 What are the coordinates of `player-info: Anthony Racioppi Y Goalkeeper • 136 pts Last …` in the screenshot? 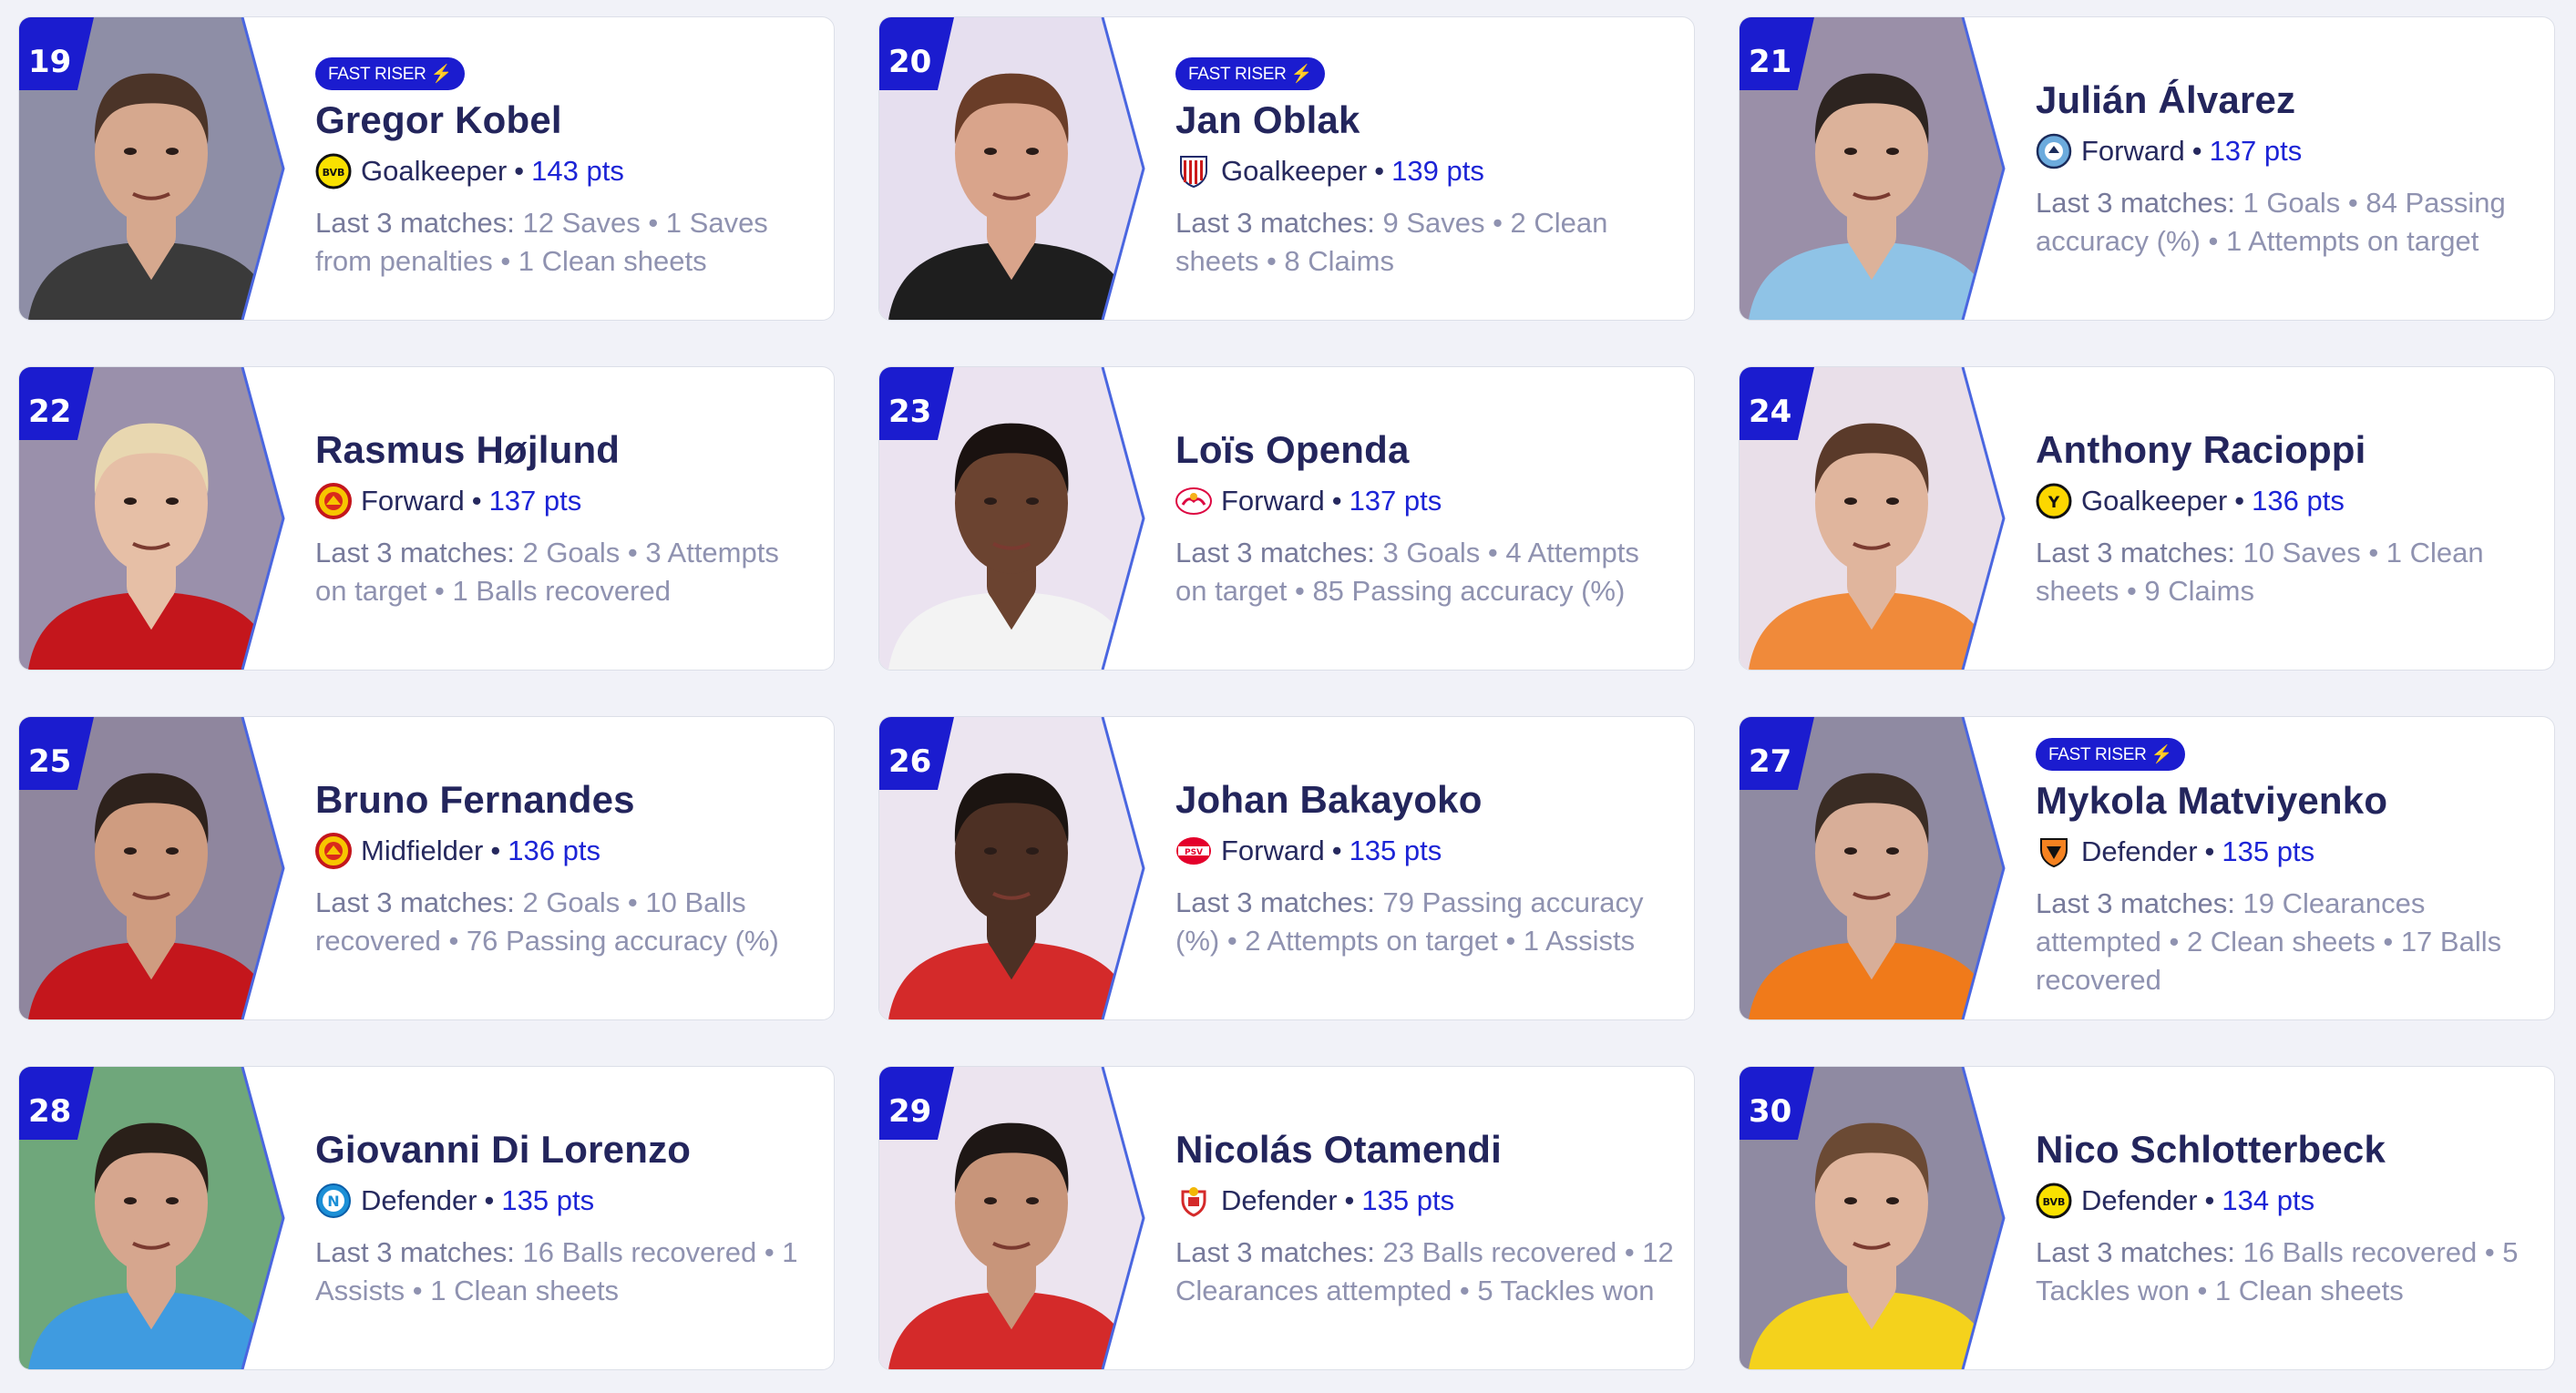 It's located at (2286, 519).